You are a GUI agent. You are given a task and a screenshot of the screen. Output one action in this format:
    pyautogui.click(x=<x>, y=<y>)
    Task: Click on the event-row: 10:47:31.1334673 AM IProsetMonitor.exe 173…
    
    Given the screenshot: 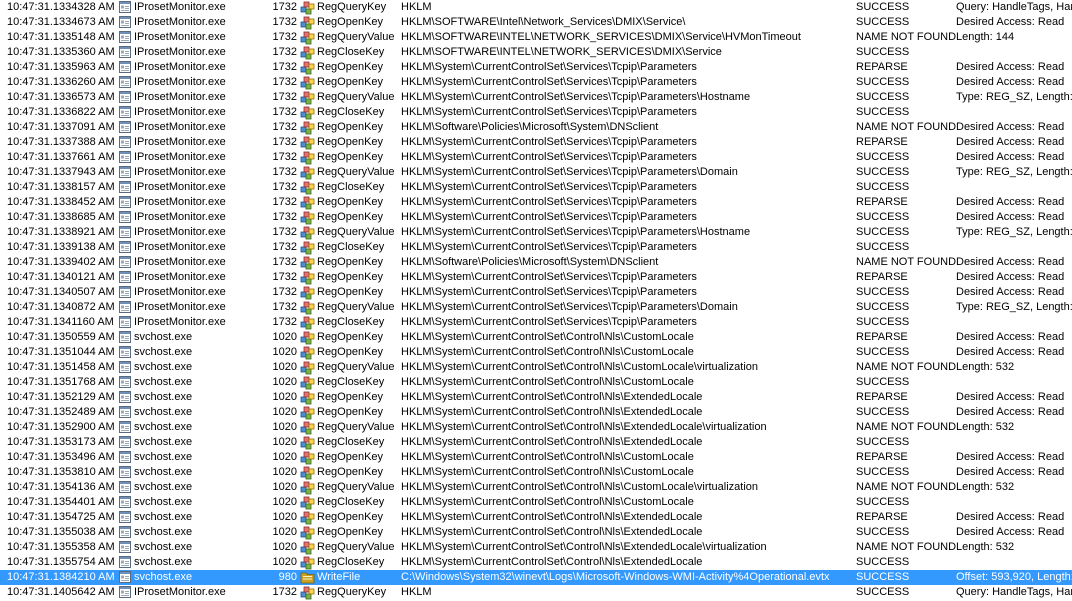 What is the action you would take?
    pyautogui.click(x=536, y=22)
    